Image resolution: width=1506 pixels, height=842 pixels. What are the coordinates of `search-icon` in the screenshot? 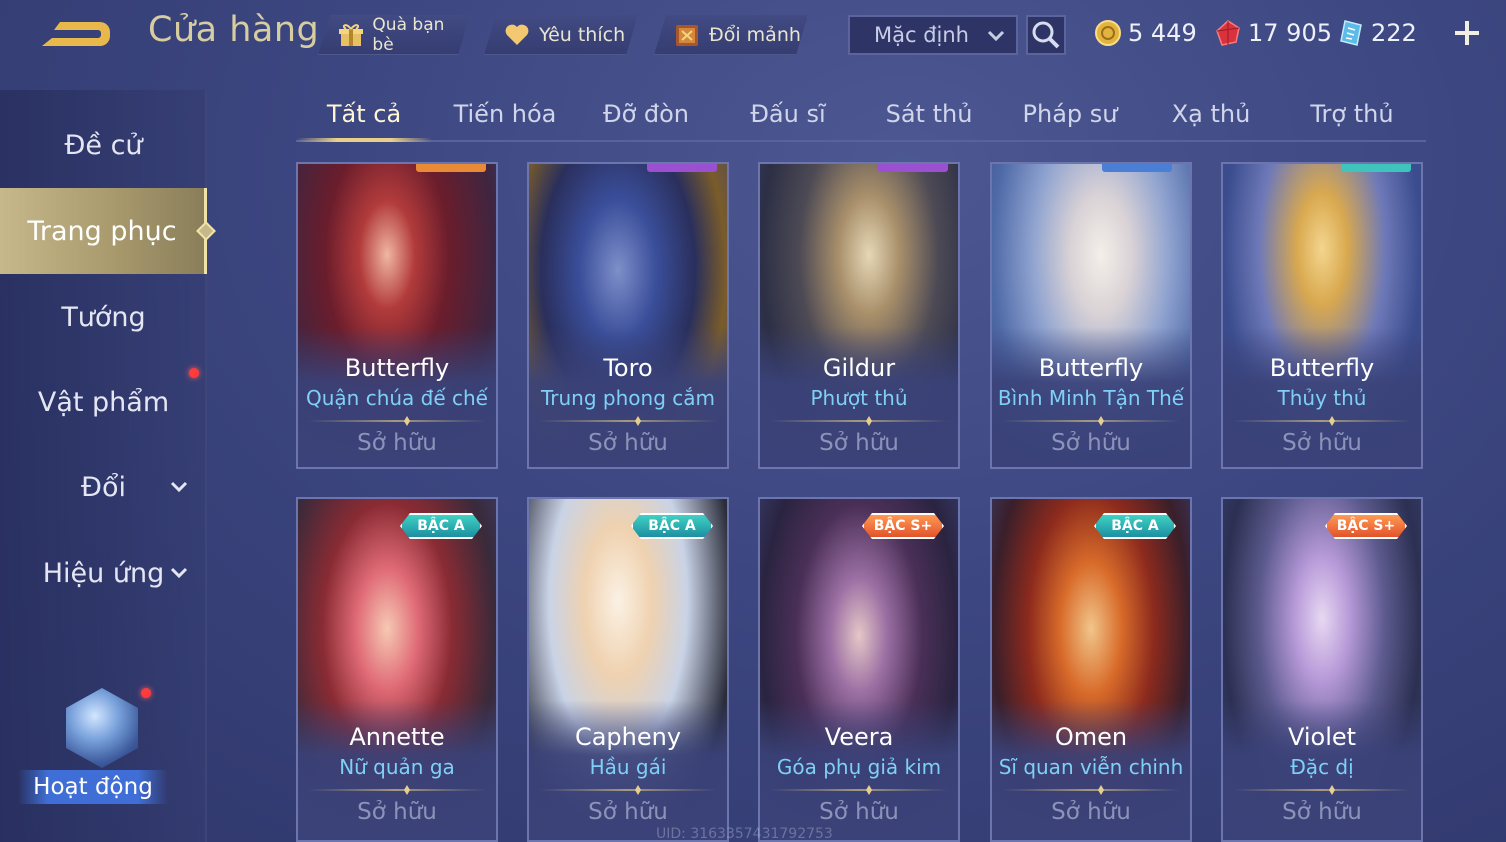 It's located at (1046, 35).